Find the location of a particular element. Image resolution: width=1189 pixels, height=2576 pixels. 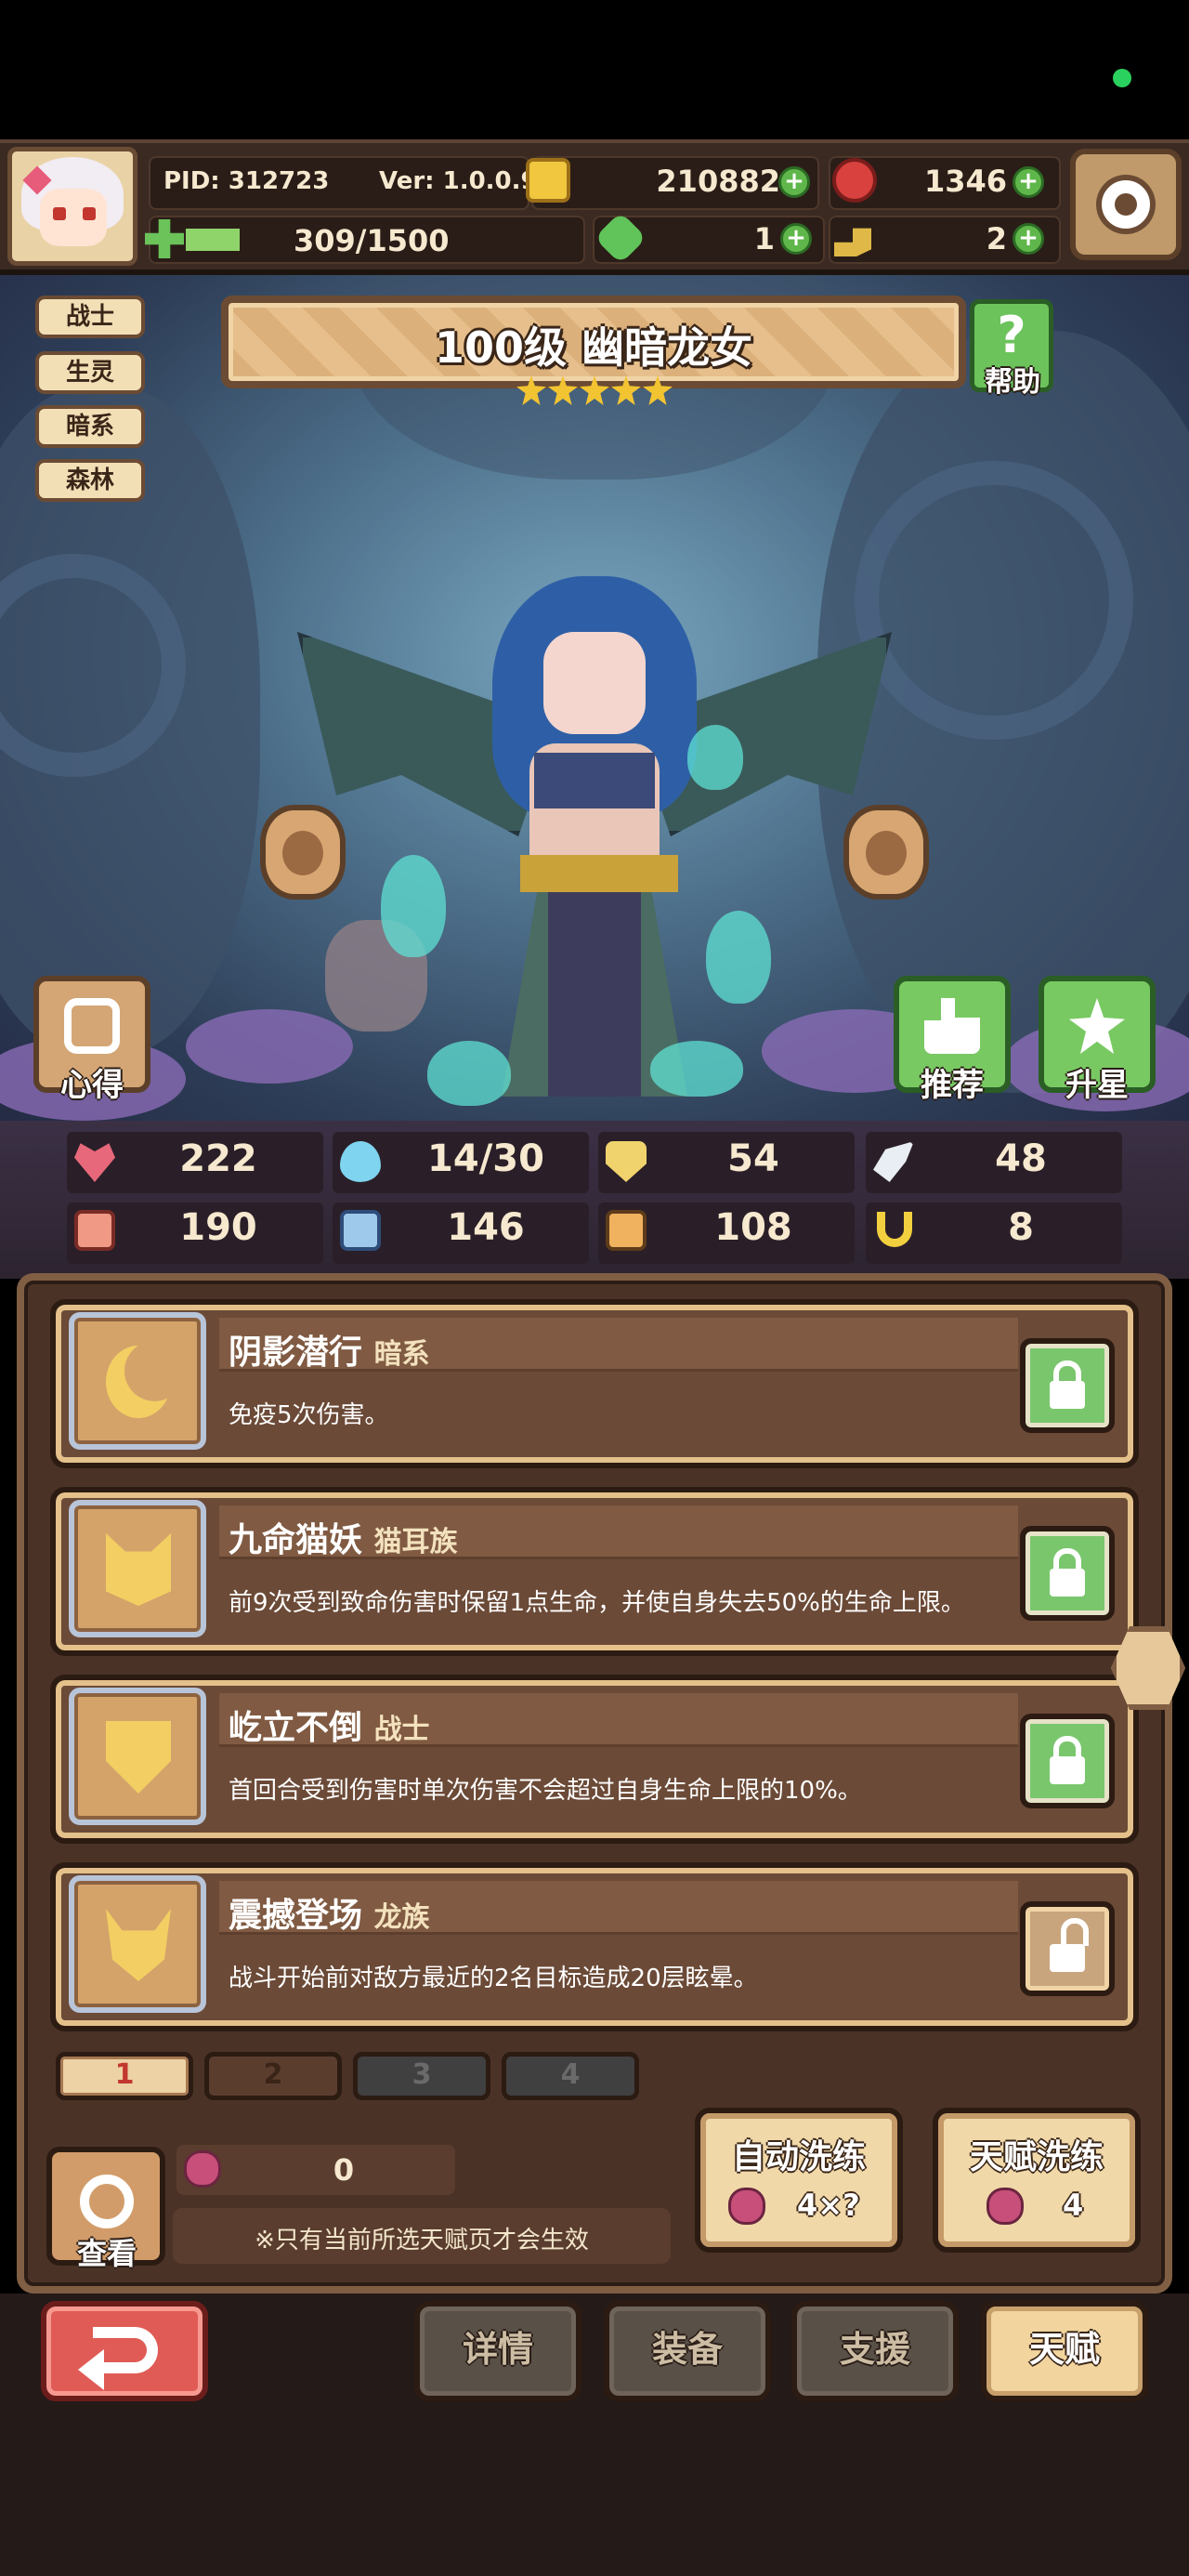

book-icon is located at coordinates (360, 1230).